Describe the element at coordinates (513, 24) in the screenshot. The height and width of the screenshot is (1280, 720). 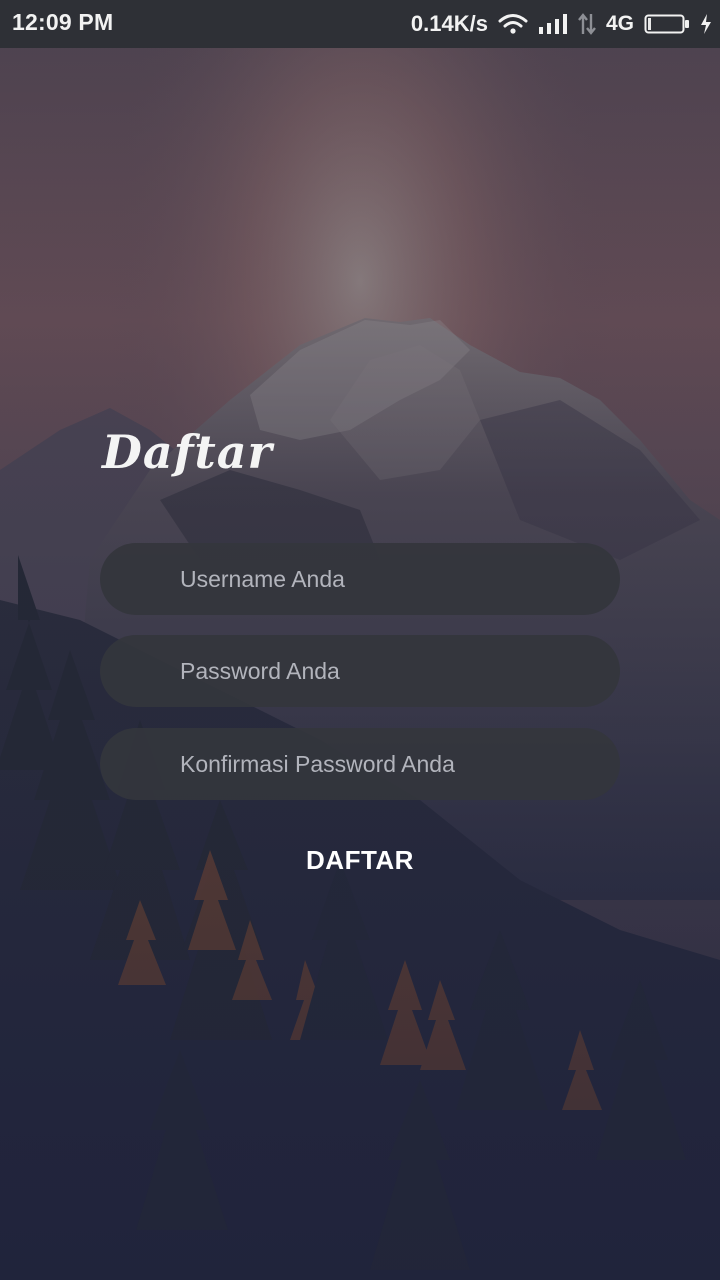
I see `wifi-icon` at that location.